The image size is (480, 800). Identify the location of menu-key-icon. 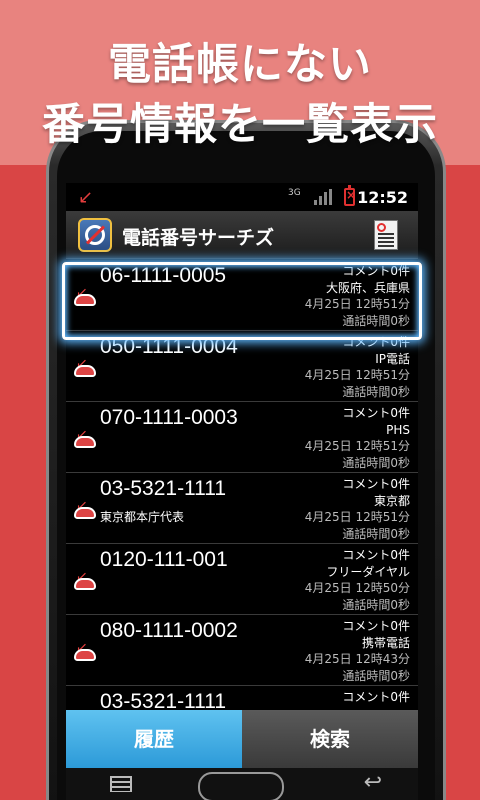
(121, 784).